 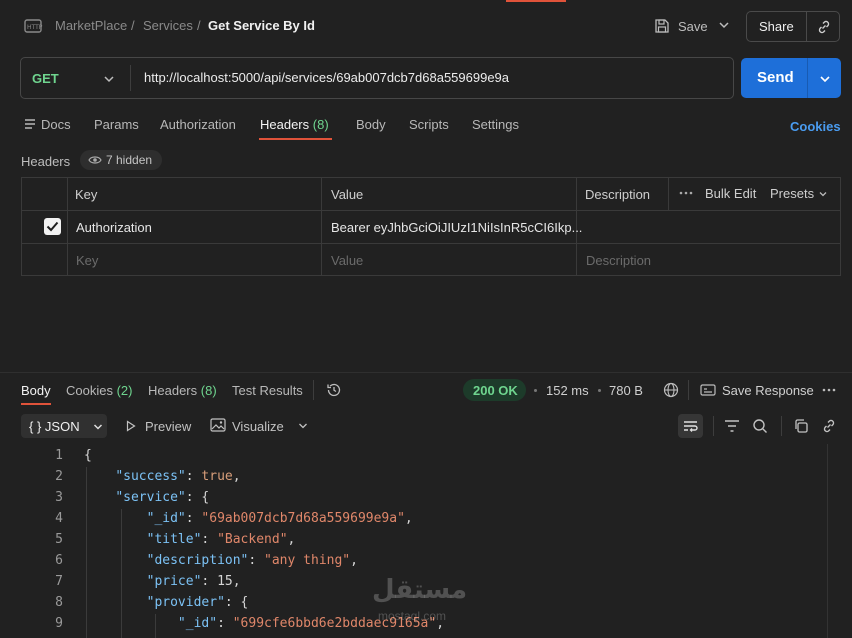 What do you see at coordinates (693, 26) in the screenshot?
I see `save-label: Save` at bounding box center [693, 26].